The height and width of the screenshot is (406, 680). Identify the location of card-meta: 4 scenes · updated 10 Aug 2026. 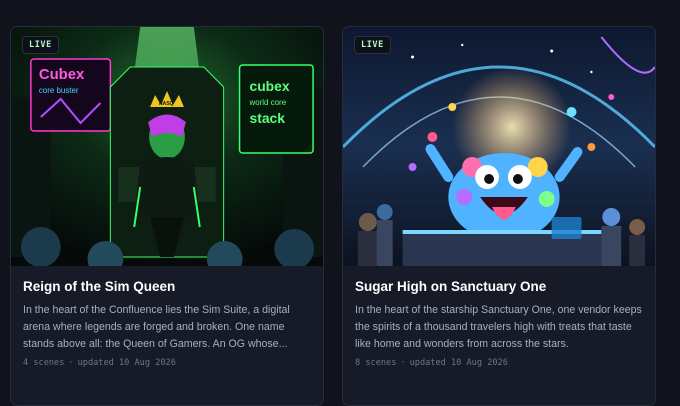
(99, 363).